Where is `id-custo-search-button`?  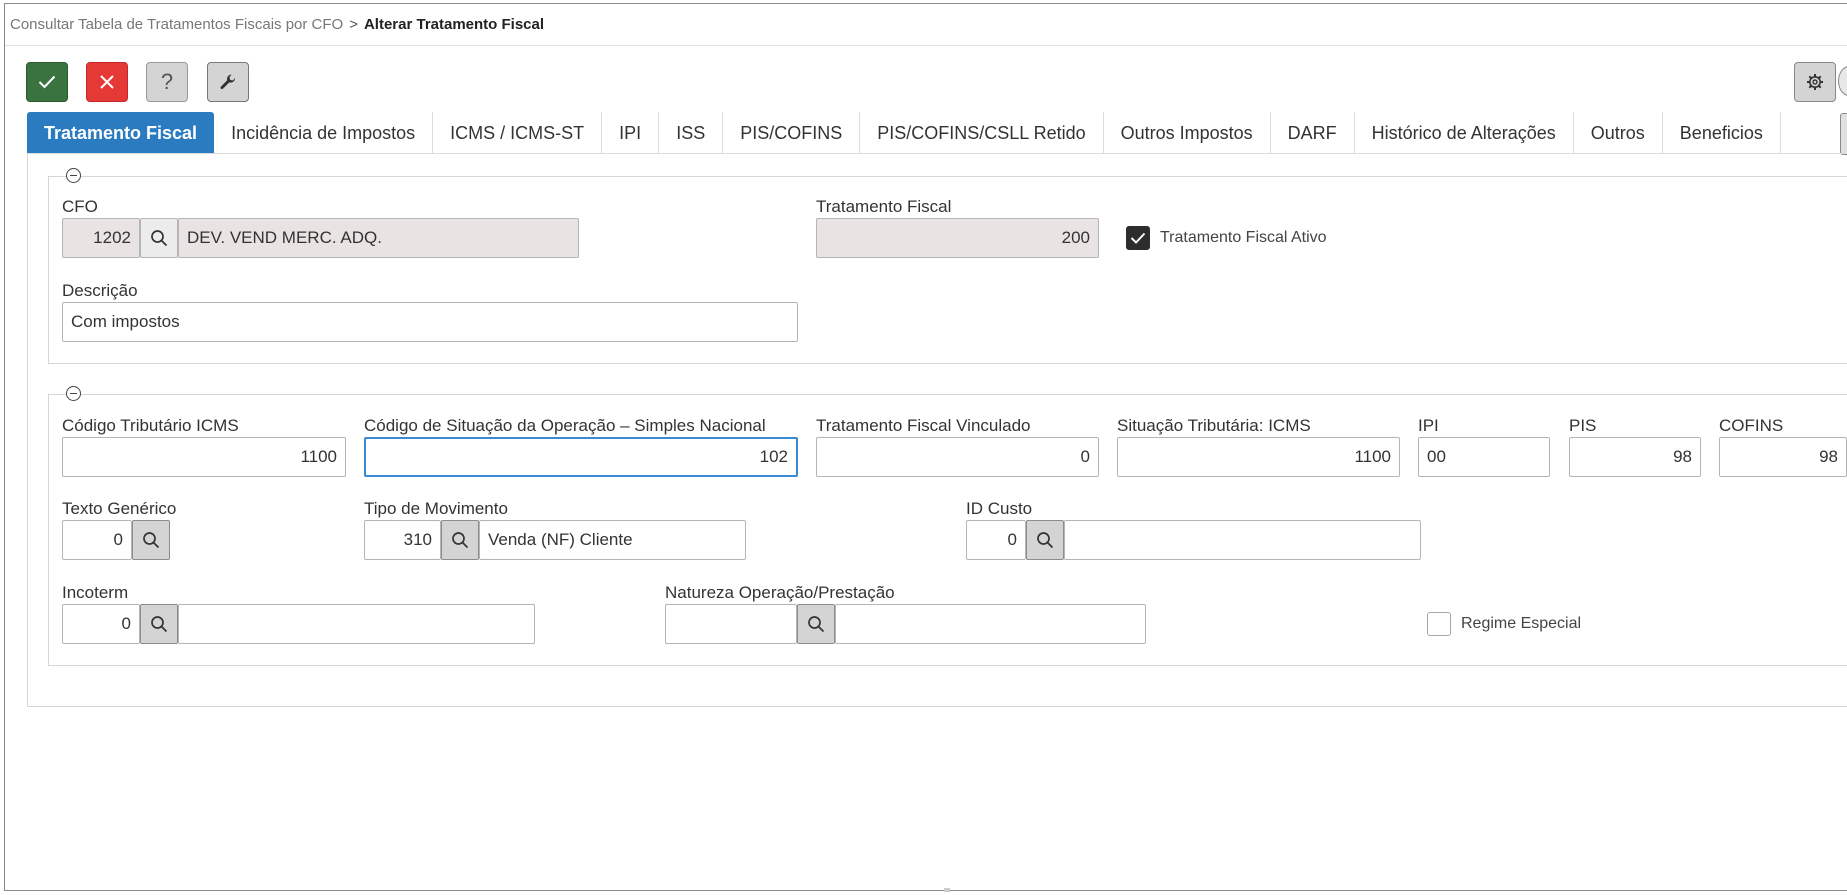 id-custo-search-button is located at coordinates (1045, 540).